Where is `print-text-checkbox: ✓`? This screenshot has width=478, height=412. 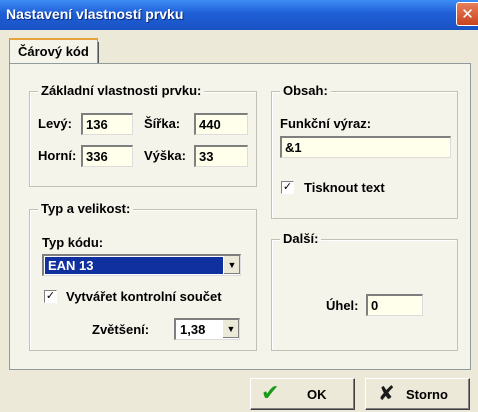 print-text-checkbox: ✓ is located at coordinates (287, 187).